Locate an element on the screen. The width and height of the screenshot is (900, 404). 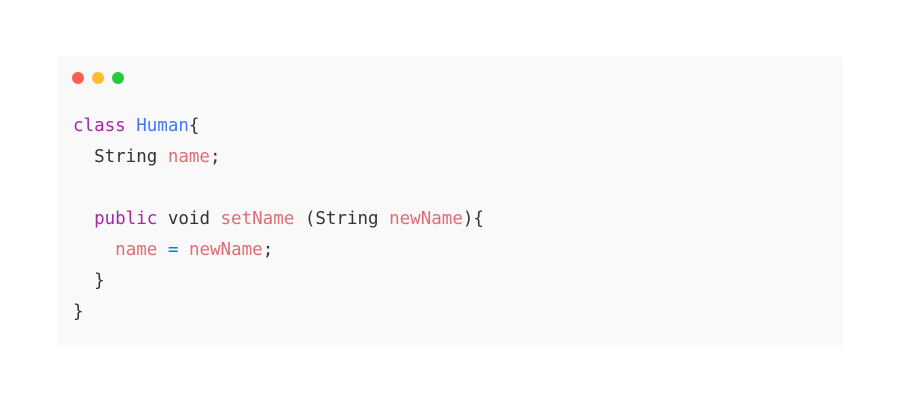
code-token-plain: (String is located at coordinates (342, 219).